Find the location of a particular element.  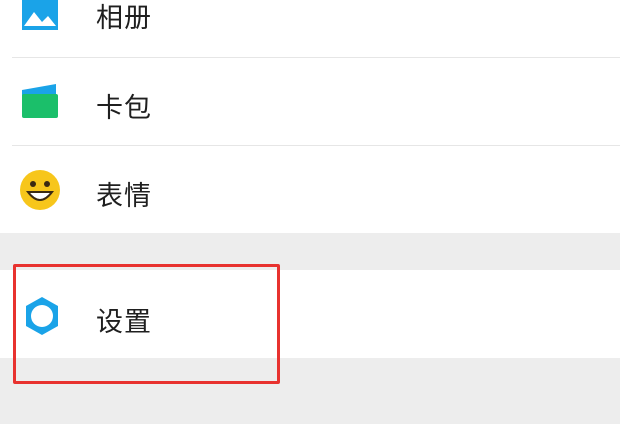

emoji-smile-icon is located at coordinates (40, 190).